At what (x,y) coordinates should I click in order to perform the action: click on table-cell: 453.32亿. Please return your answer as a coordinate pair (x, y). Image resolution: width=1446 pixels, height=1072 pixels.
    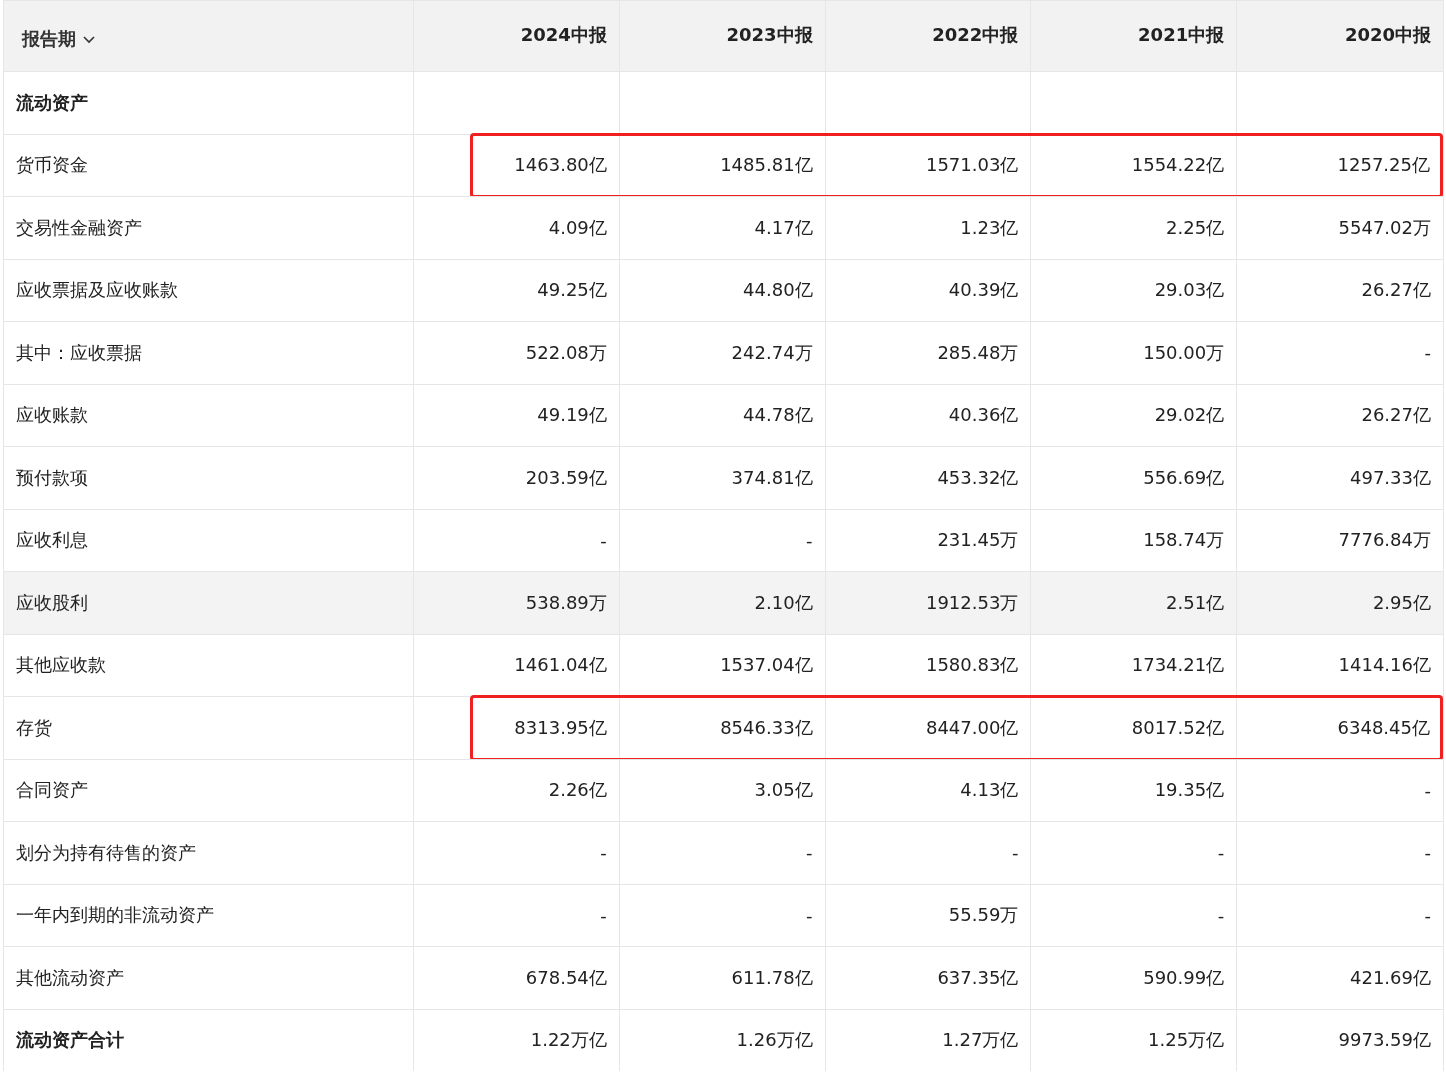
    Looking at the image, I should click on (978, 477).